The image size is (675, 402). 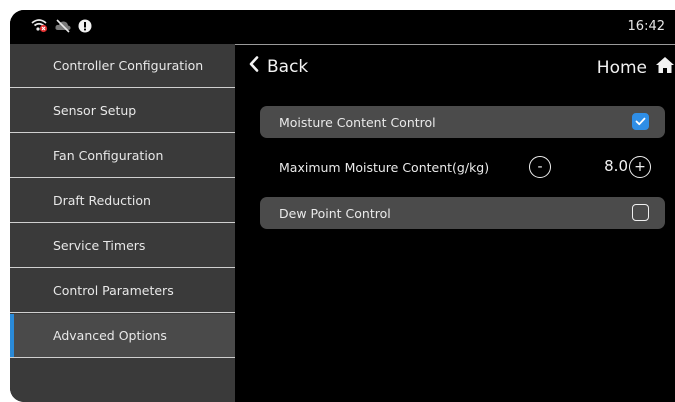 I want to click on back-button: Back, so click(x=278, y=66).